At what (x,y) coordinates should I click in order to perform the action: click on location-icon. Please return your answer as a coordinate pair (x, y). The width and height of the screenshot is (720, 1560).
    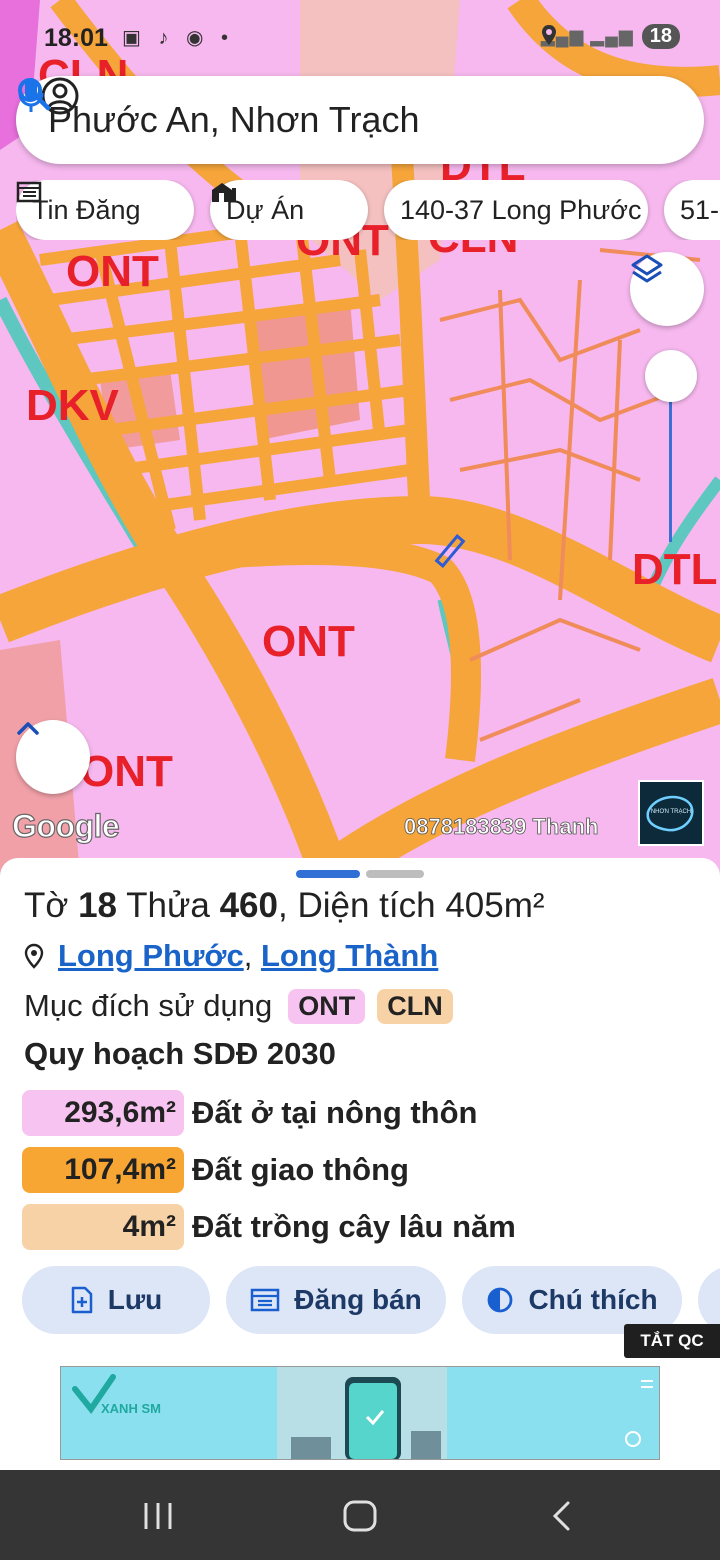
    Looking at the image, I should click on (548, 35).